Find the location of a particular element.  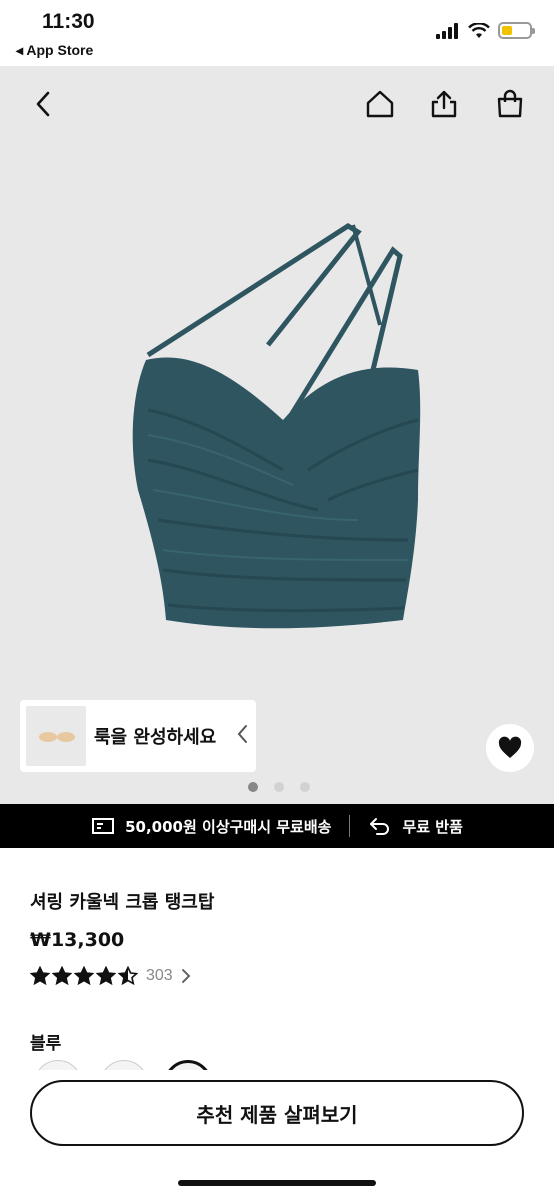

chevron-right-icon is located at coordinates (186, 976).